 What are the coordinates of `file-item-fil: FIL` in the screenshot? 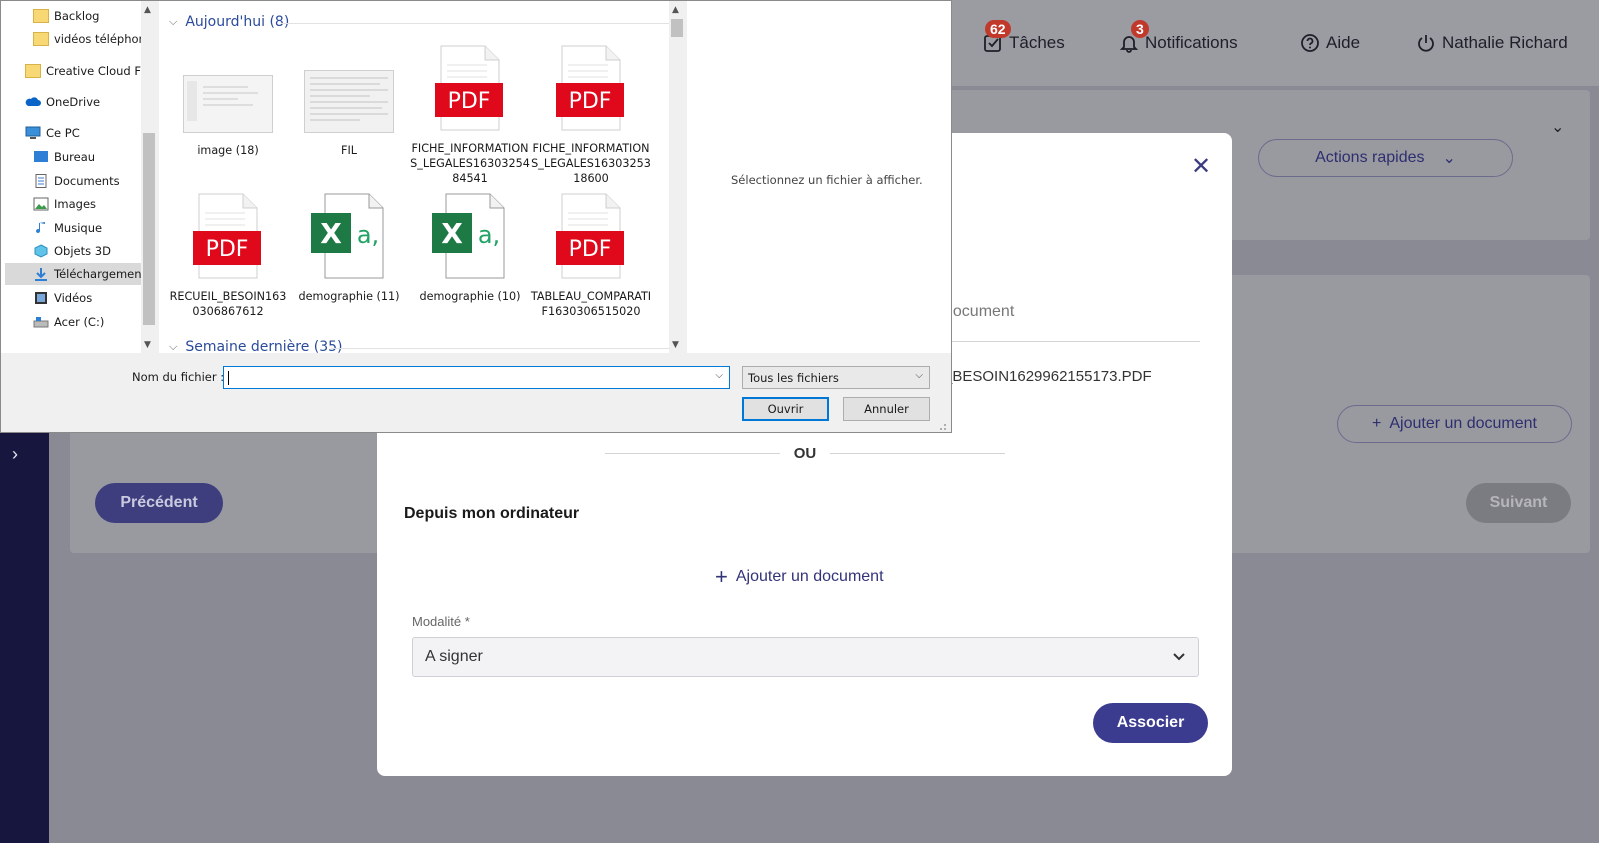 It's located at (349, 114).